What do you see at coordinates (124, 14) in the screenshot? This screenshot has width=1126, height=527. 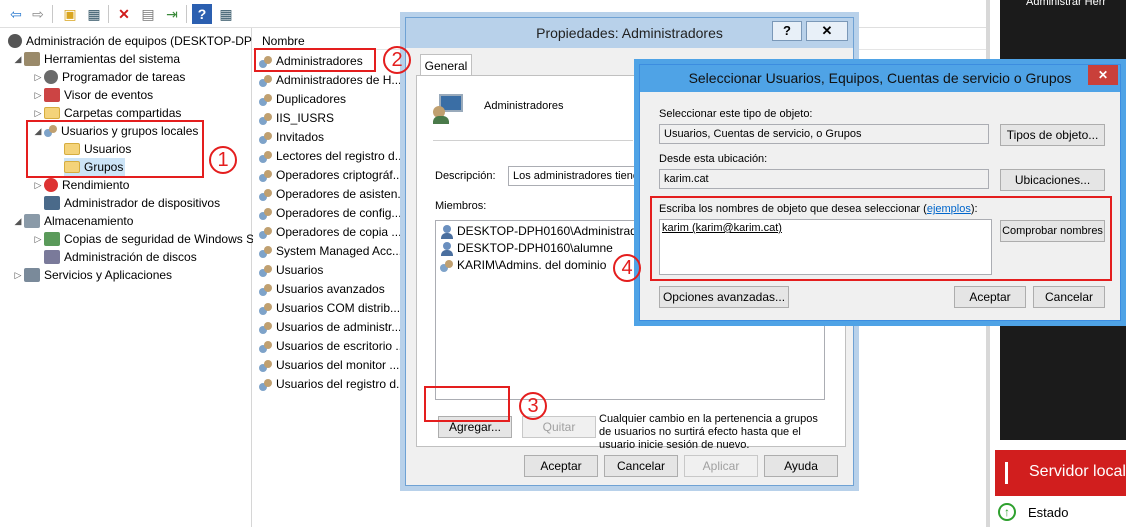 I see `delete-icon: ✕` at bounding box center [124, 14].